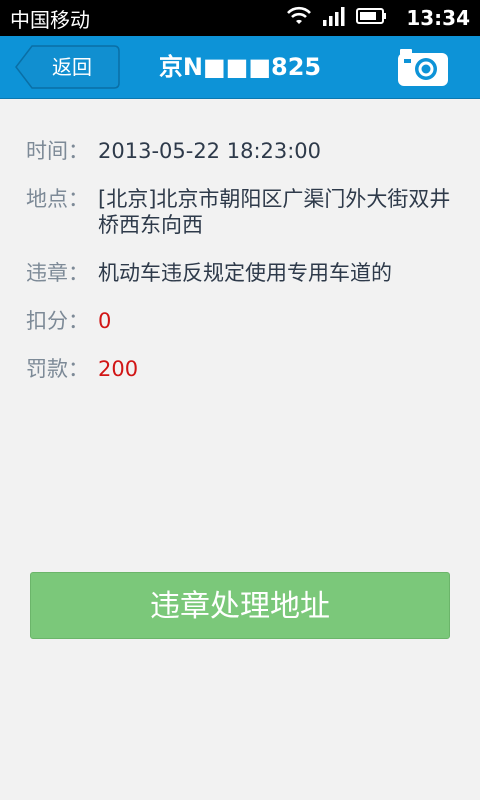 Image resolution: width=480 pixels, height=800 pixels. Describe the element at coordinates (50, 19) in the screenshot. I see `carrier-name: 中国移动` at that location.